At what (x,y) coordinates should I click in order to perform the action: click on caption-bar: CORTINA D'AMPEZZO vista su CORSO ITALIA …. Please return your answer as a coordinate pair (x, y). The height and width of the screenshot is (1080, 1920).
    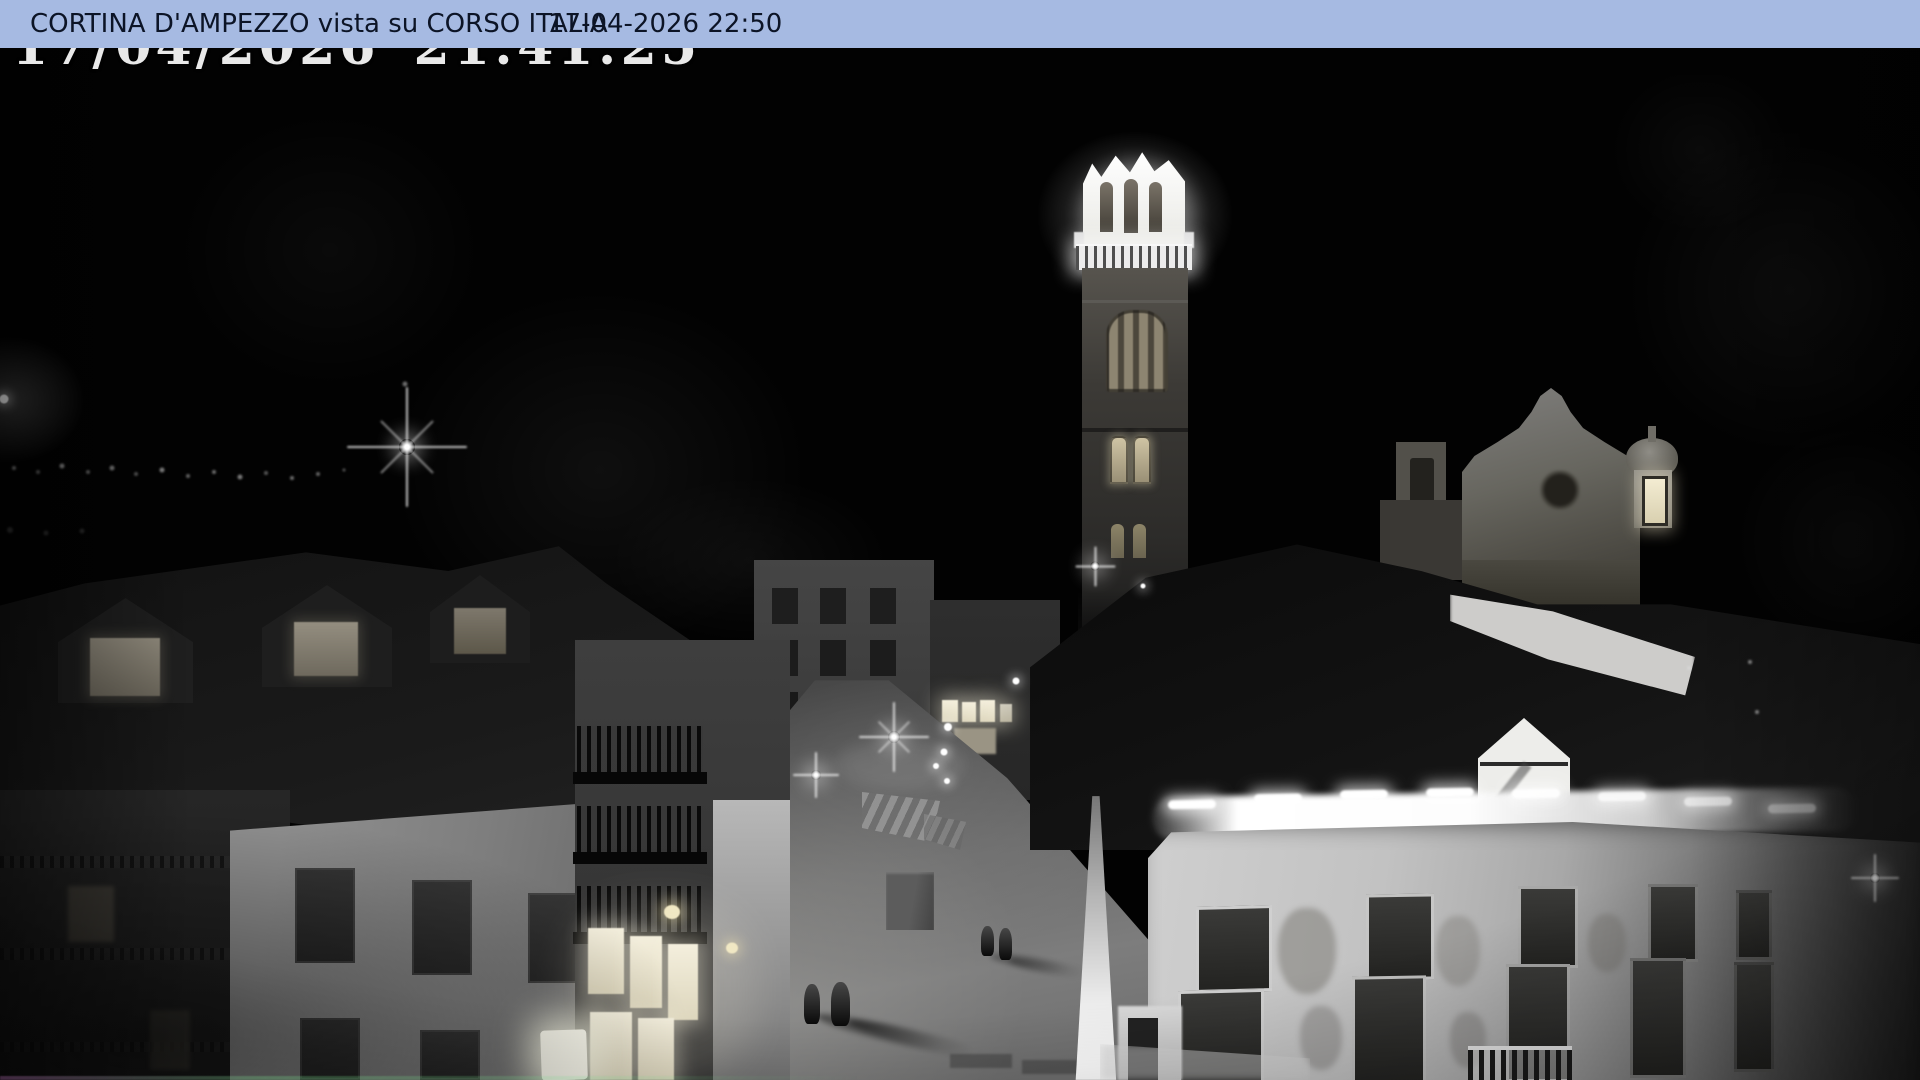
    Looking at the image, I should click on (960, 24).